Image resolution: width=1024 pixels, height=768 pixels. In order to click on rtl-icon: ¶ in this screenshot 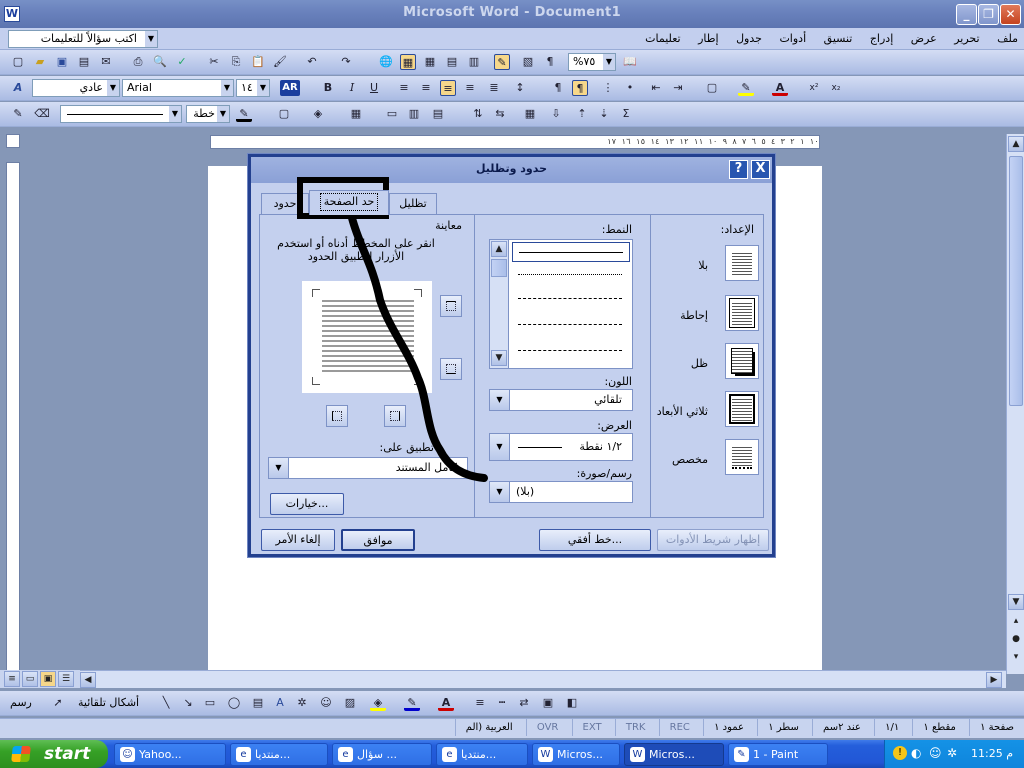, I will do `click(580, 88)`.